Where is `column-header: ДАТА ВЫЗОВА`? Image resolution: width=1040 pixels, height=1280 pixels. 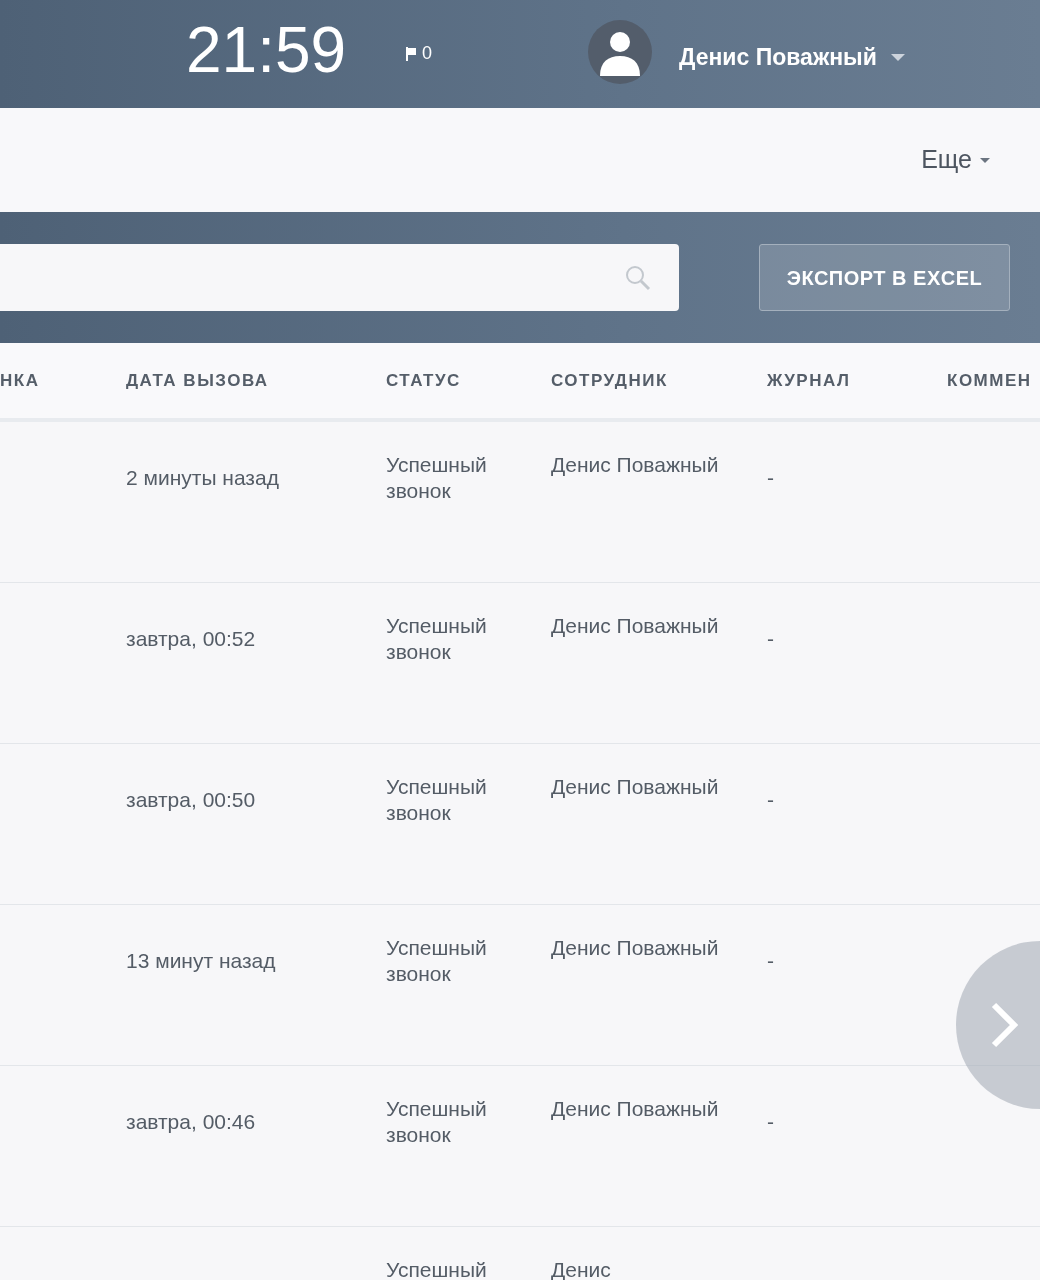
column-header: ДАТА ВЫЗОВА is located at coordinates (198, 380).